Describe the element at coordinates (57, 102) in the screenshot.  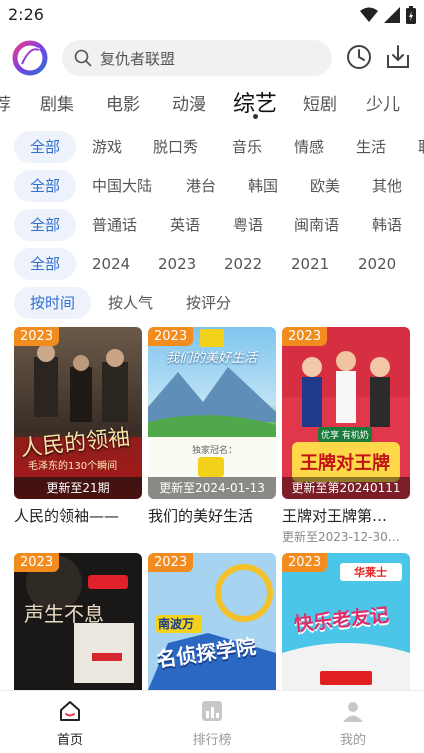
I see `tab-series: 剧集` at that location.